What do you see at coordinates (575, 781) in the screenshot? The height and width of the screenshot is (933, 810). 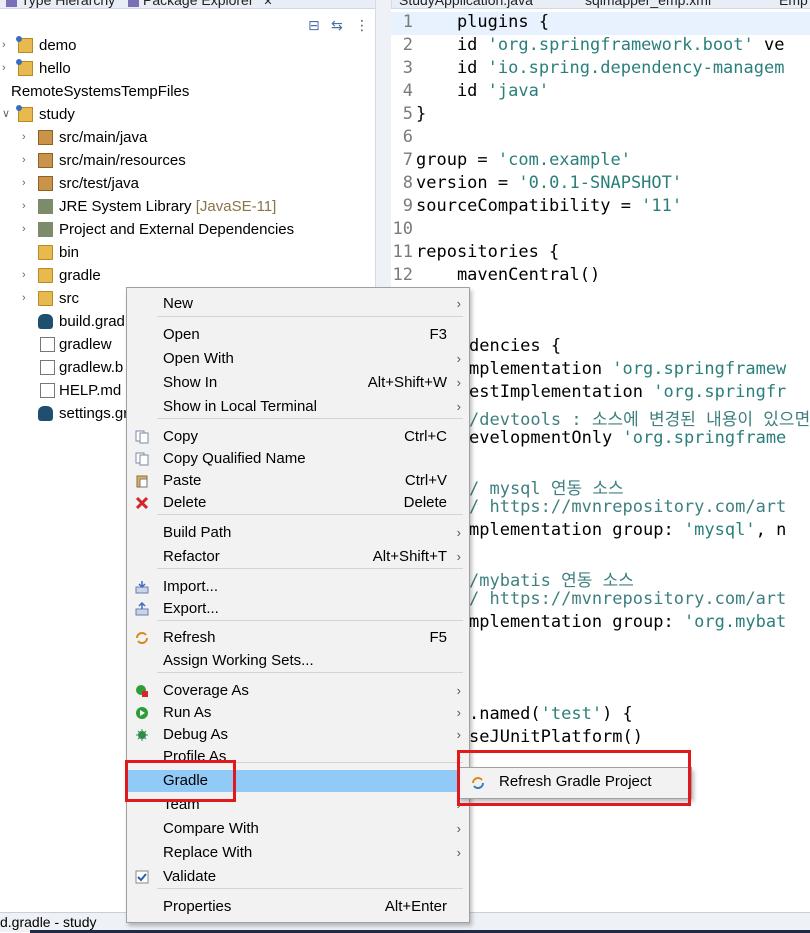 I see `refresh-gradle-project-item: Refresh Gradle Project` at bounding box center [575, 781].